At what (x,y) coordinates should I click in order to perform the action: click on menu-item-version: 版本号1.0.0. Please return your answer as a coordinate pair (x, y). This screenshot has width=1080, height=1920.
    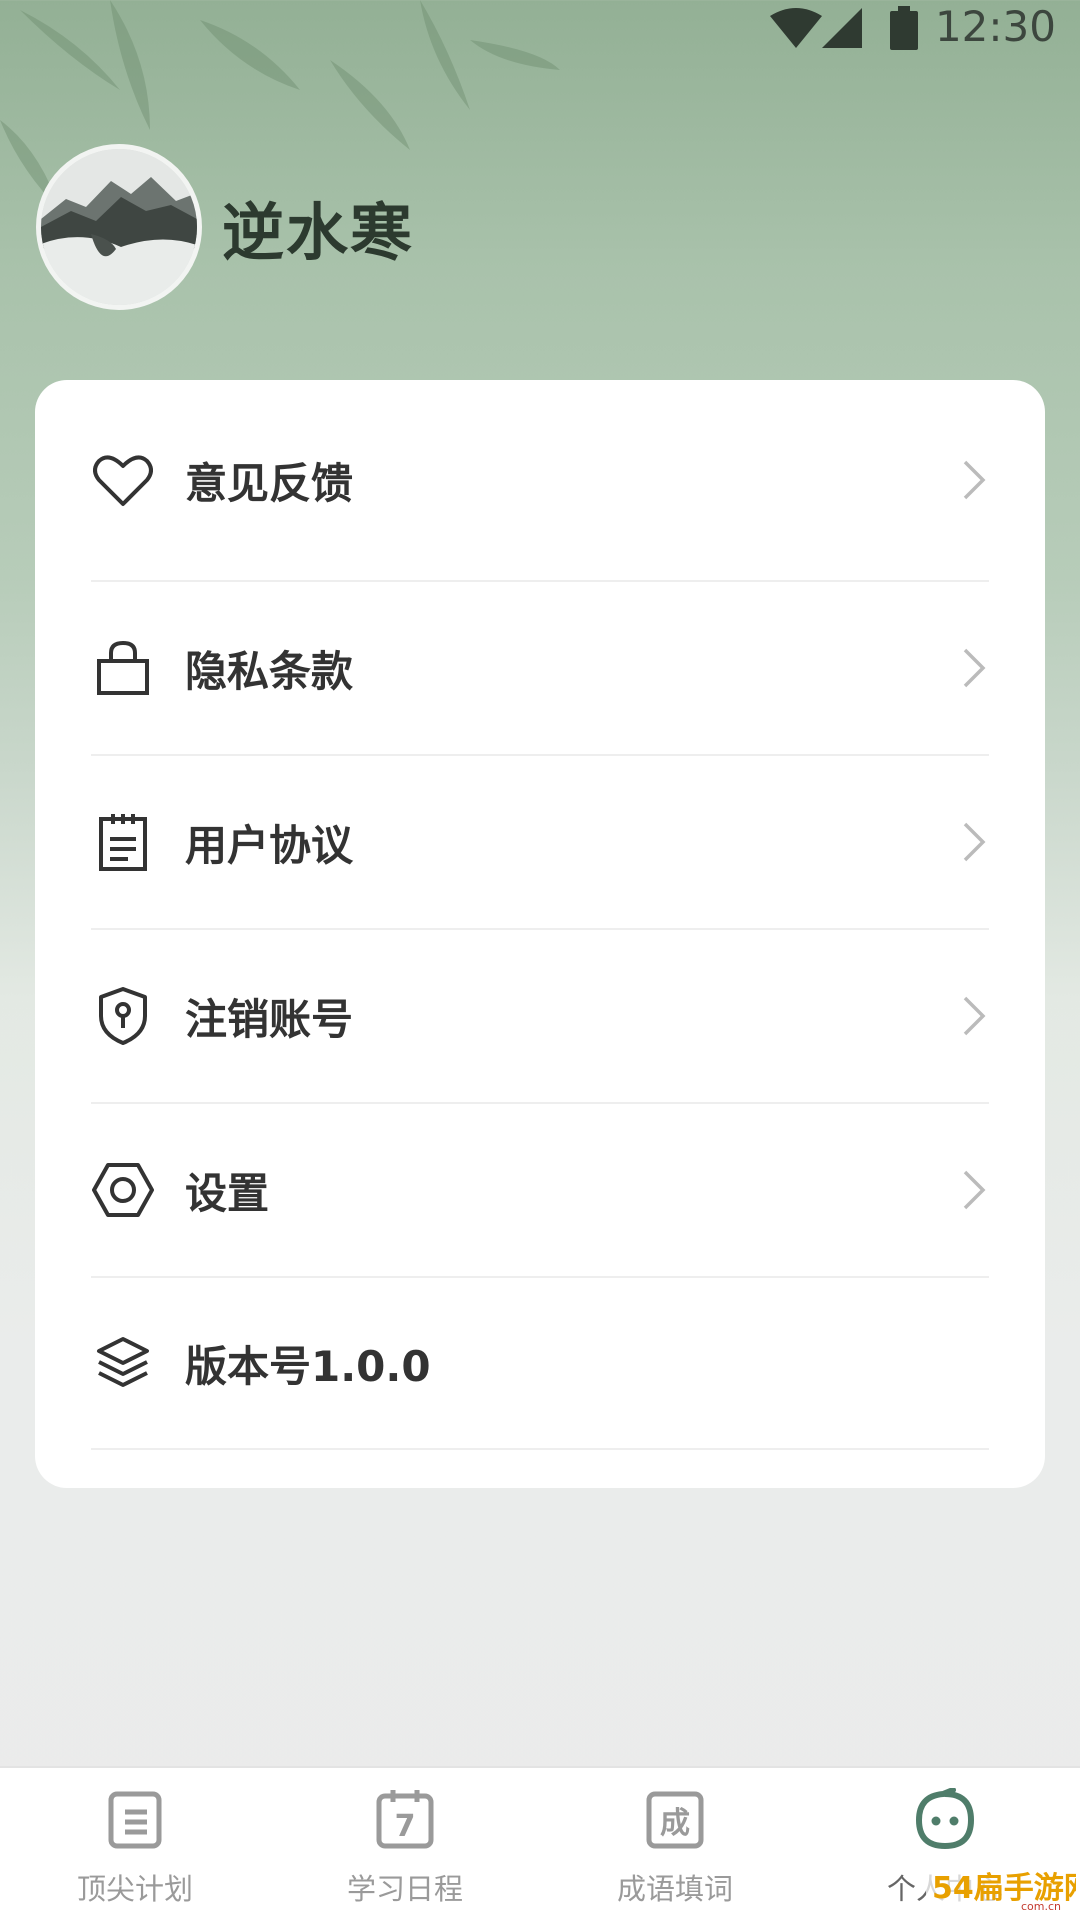
    Looking at the image, I should click on (540, 1364).